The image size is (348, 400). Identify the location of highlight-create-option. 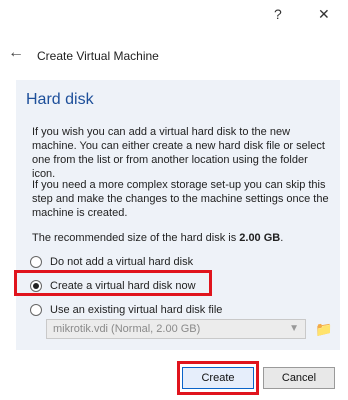
(113, 283).